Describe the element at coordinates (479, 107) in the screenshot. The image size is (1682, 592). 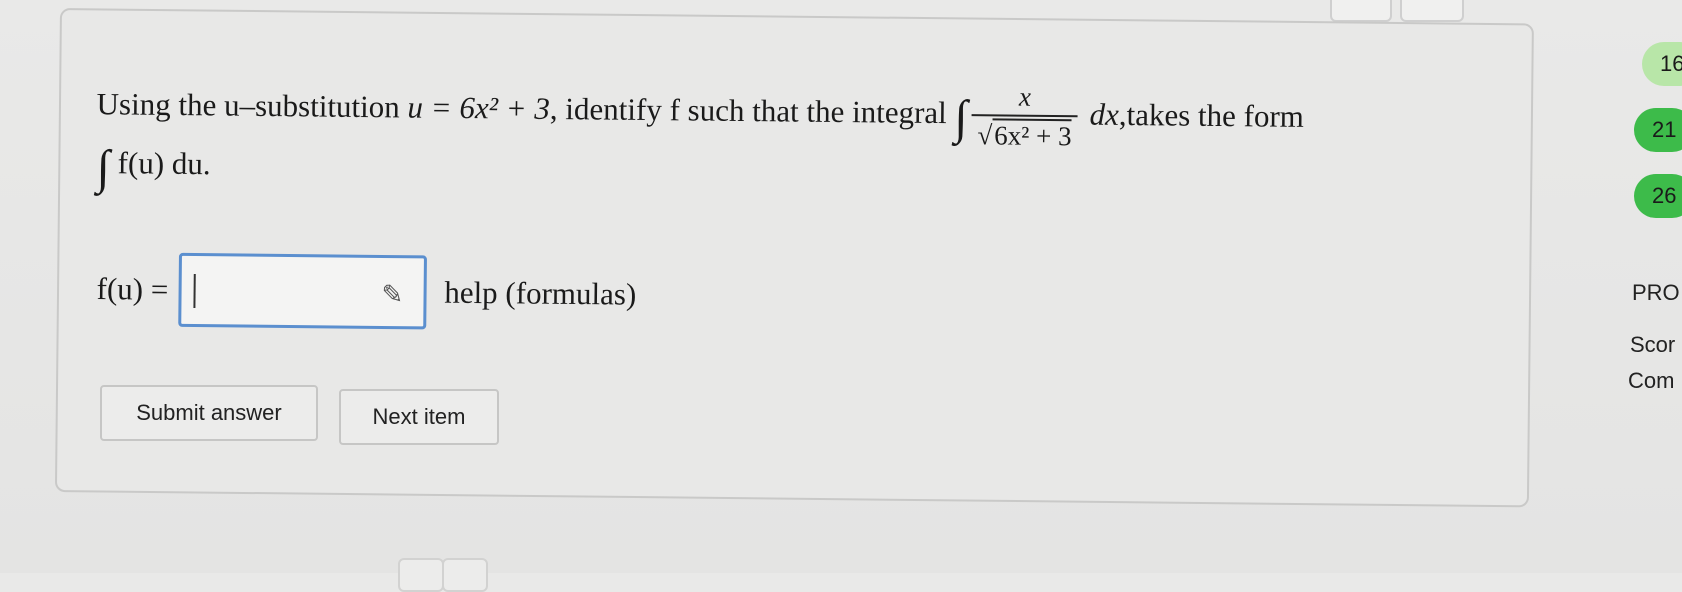
I see `u-definition: u = 6x² + 3` at that location.